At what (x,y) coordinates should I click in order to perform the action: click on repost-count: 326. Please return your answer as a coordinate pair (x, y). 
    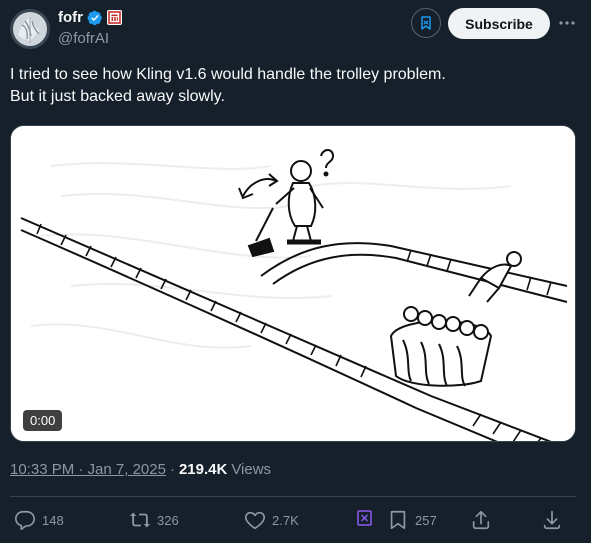
    Looking at the image, I should click on (168, 520).